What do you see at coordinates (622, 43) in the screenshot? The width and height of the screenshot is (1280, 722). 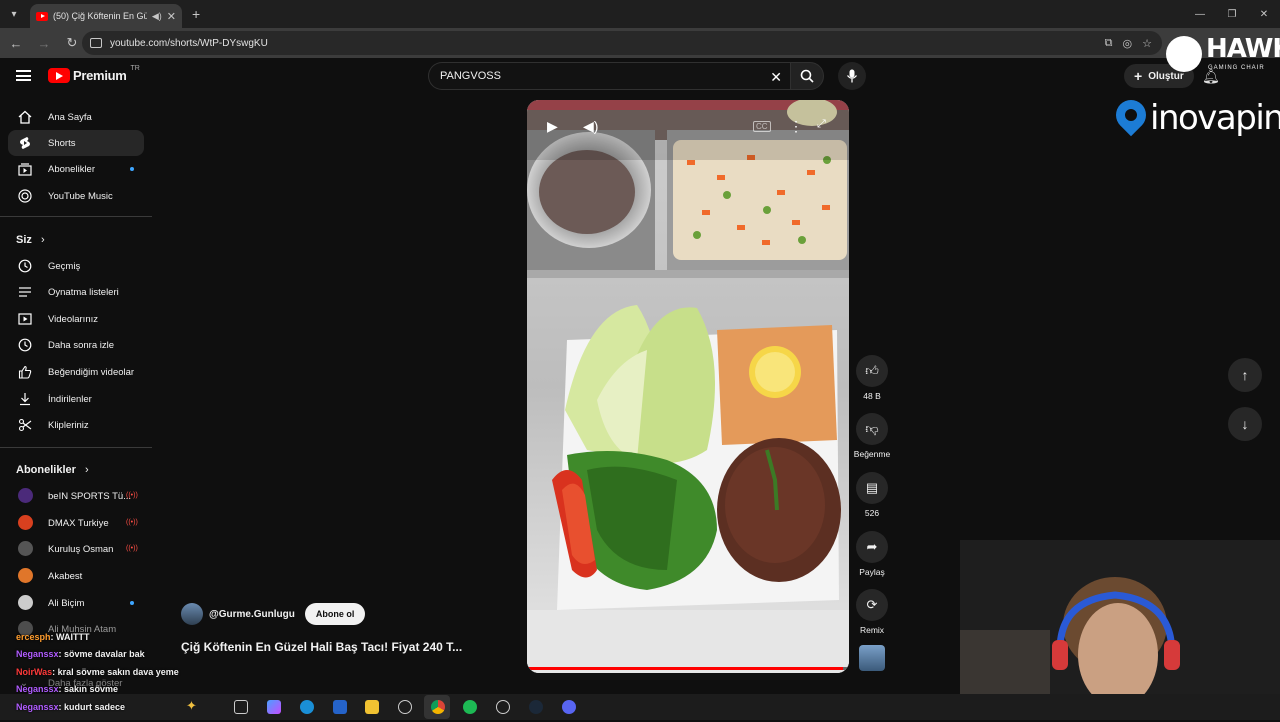 I see `address-bar: youtube.com/shorts/WtP-DYswgKU ⧉ ◎ ☆` at bounding box center [622, 43].